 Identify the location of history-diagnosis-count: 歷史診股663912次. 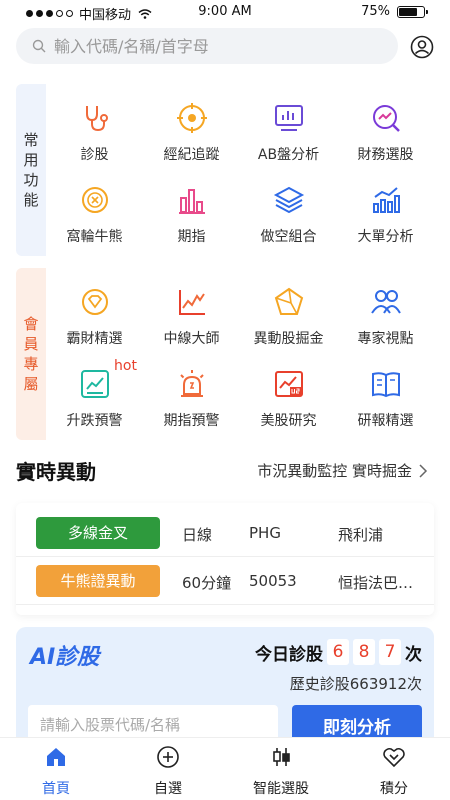
(355, 684).